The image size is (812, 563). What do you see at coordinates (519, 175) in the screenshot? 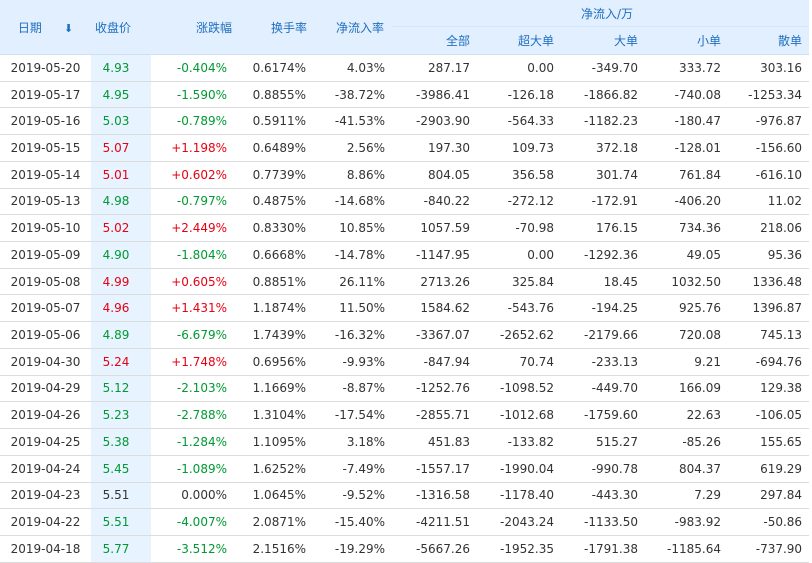
I see `net-inflow-super-large-cell: 356.58` at bounding box center [519, 175].